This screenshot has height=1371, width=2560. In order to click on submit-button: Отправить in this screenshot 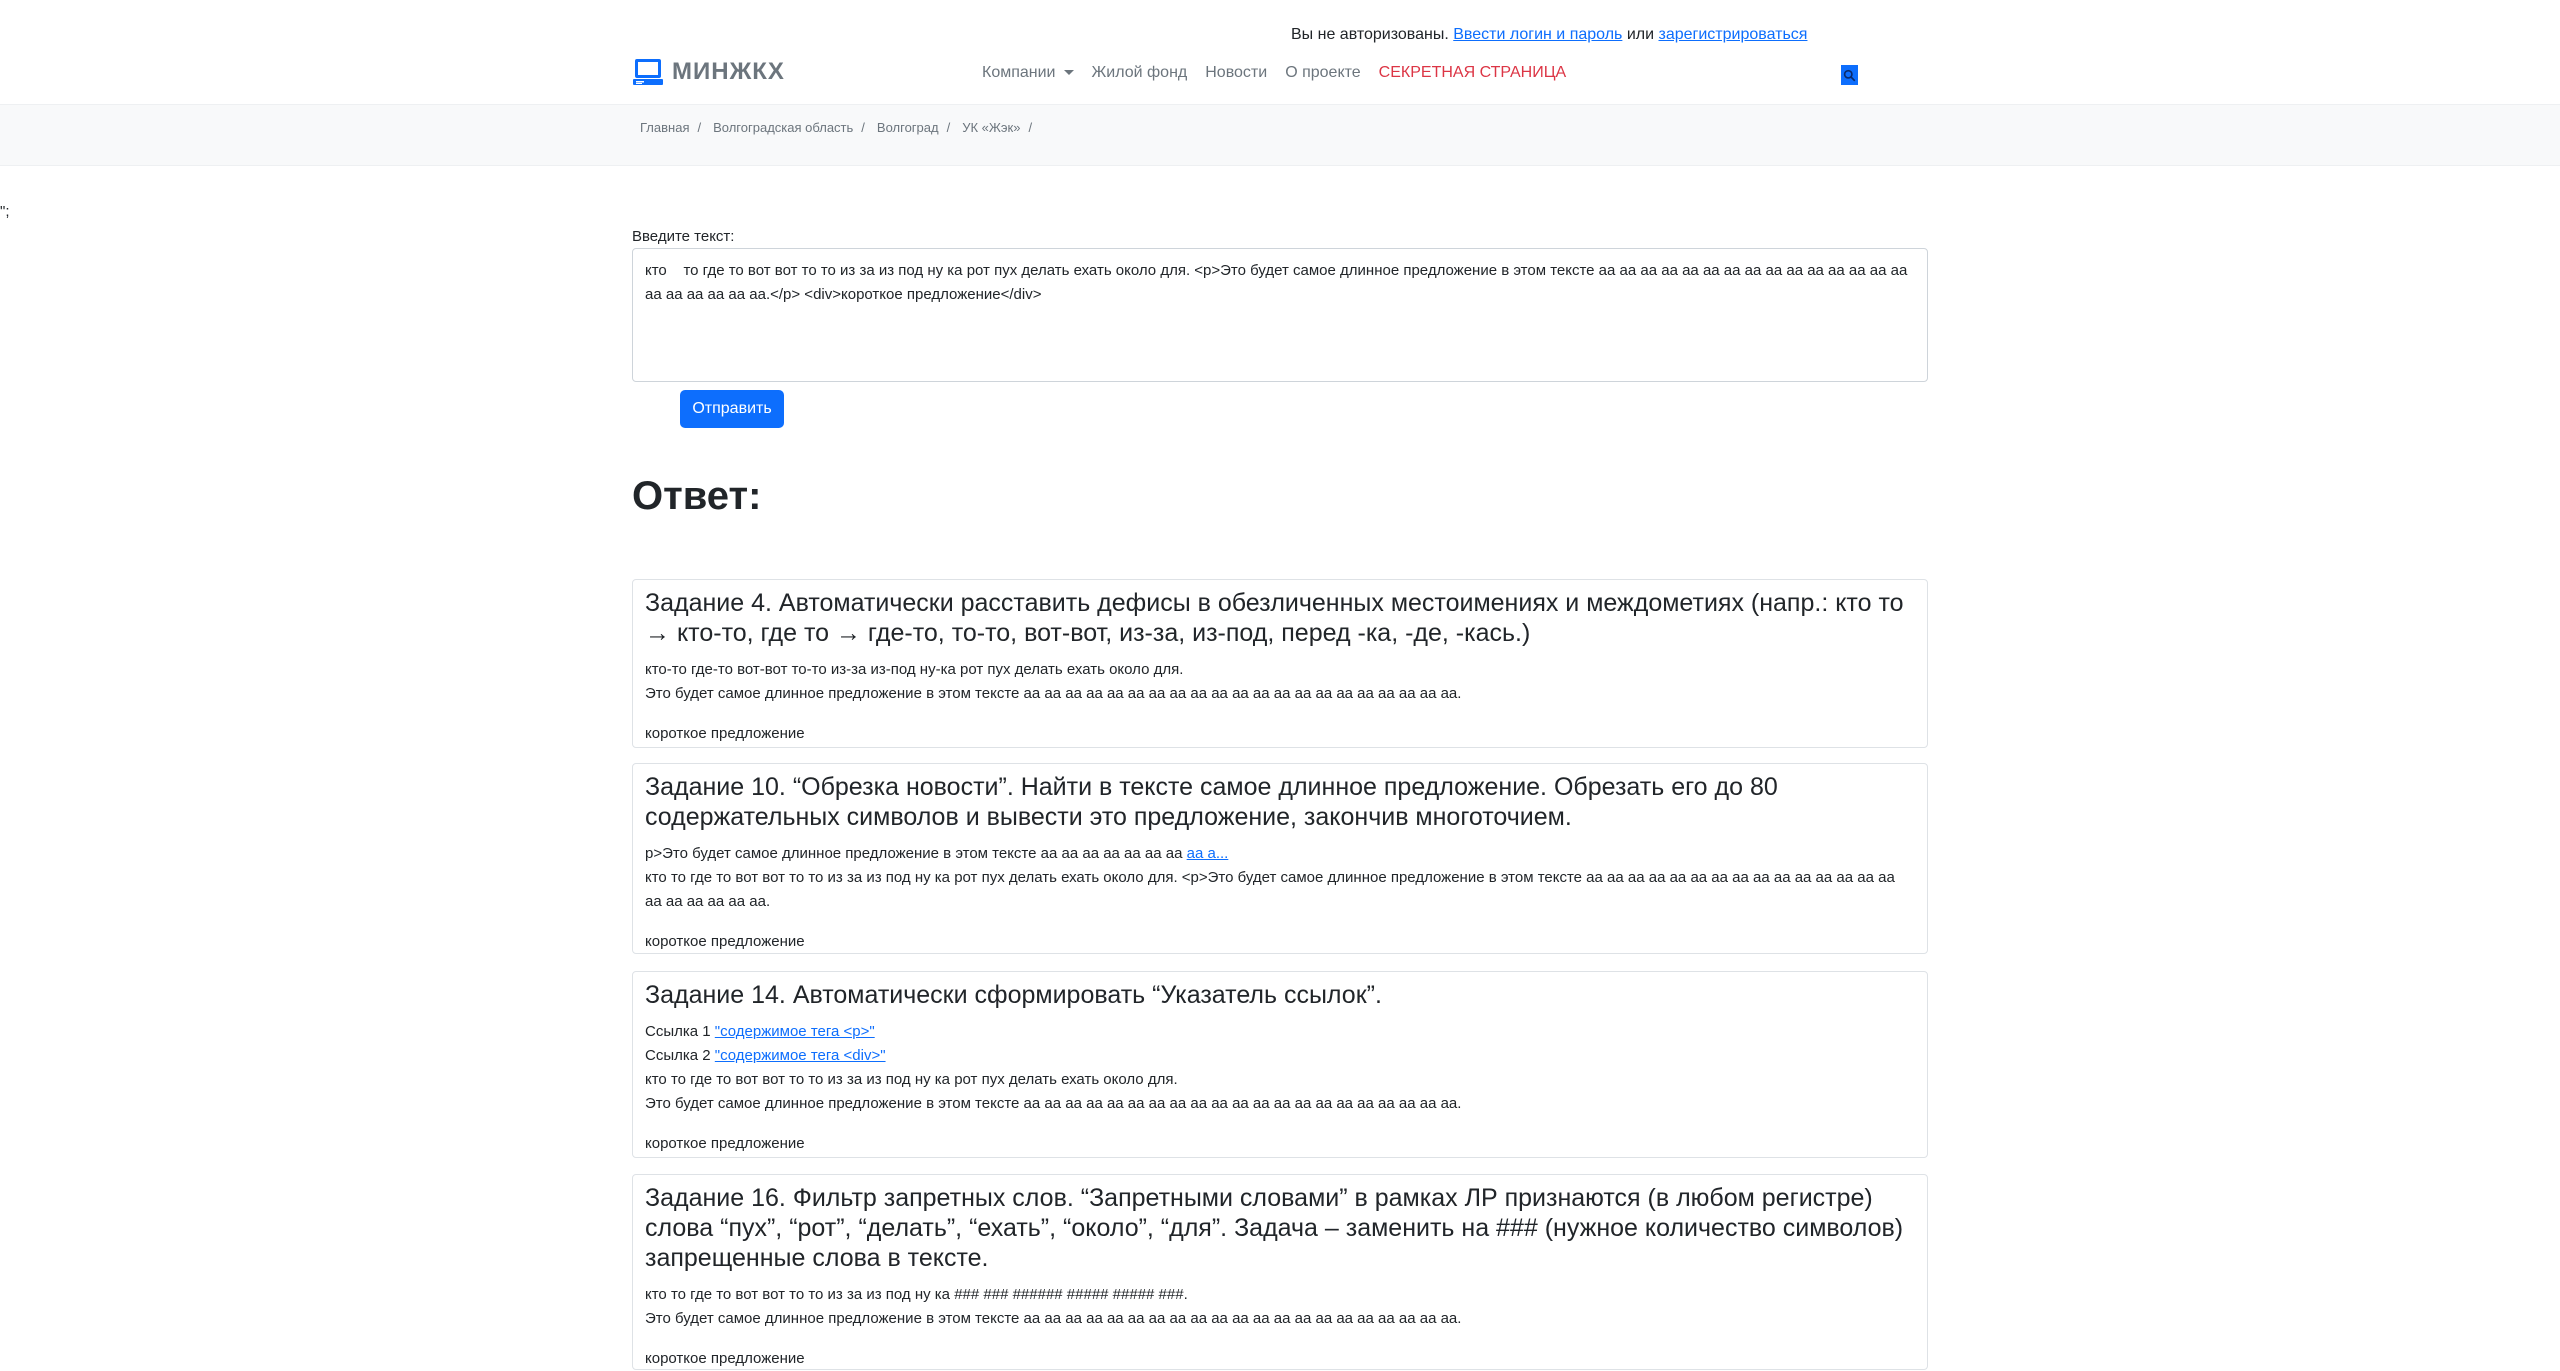, I will do `click(732, 409)`.